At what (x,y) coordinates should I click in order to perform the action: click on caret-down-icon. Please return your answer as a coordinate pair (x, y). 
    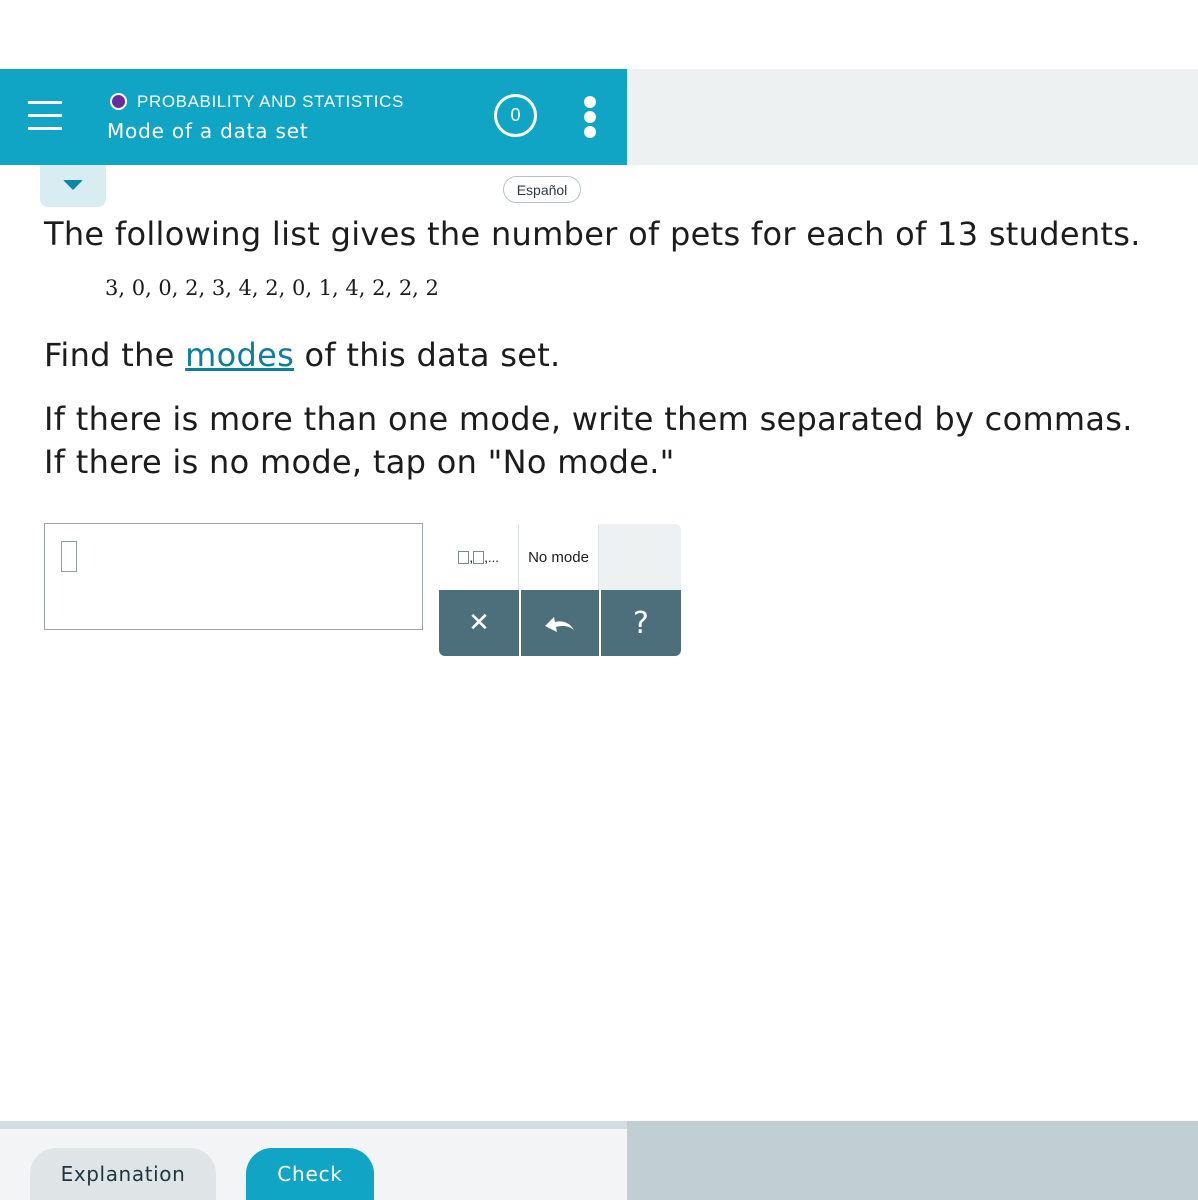
    Looking at the image, I should click on (73, 185).